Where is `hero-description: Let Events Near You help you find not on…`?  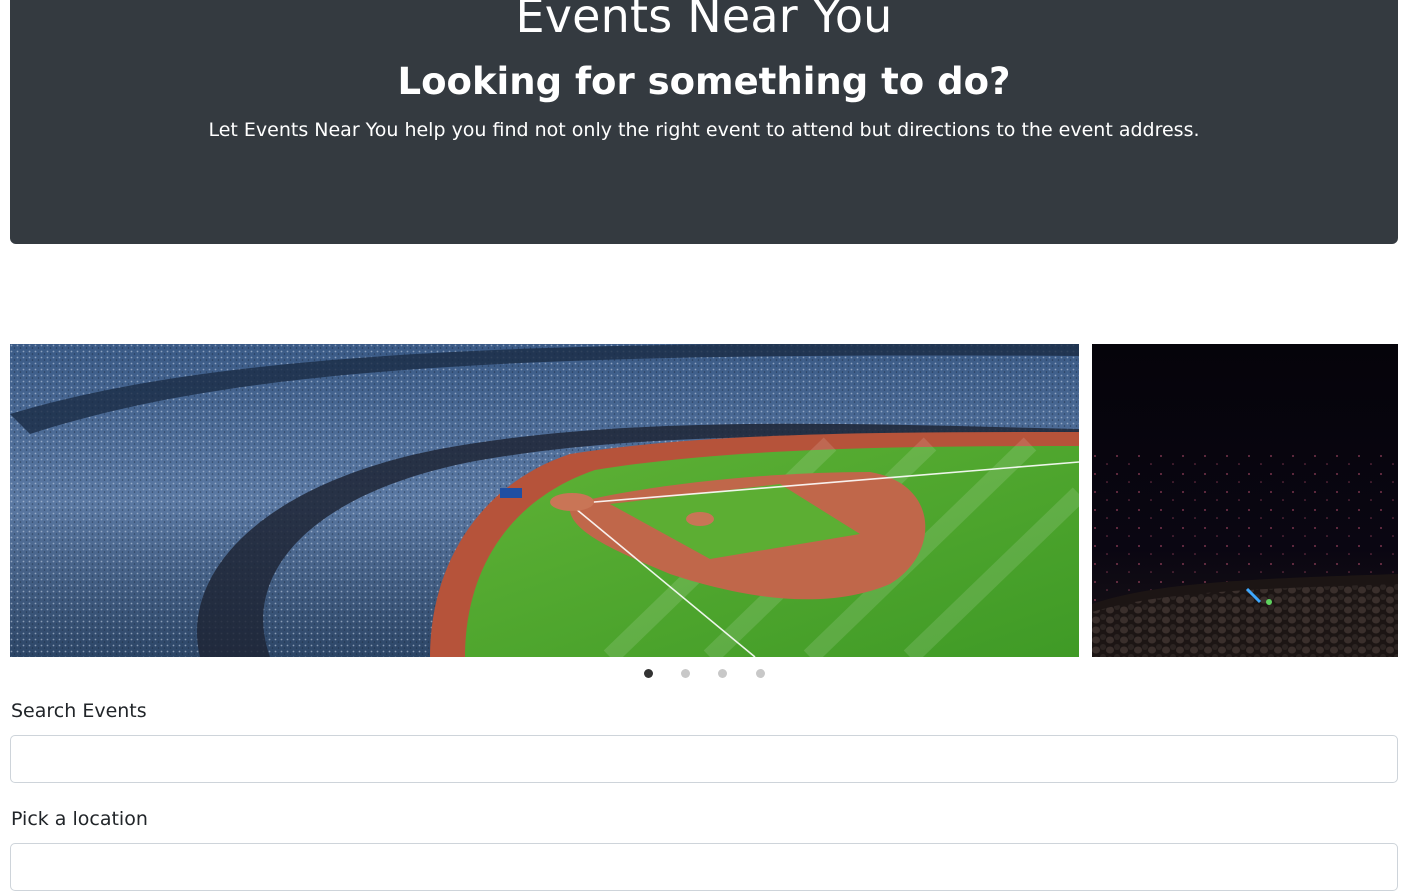 hero-description: Let Events Near You help you find not on… is located at coordinates (704, 130).